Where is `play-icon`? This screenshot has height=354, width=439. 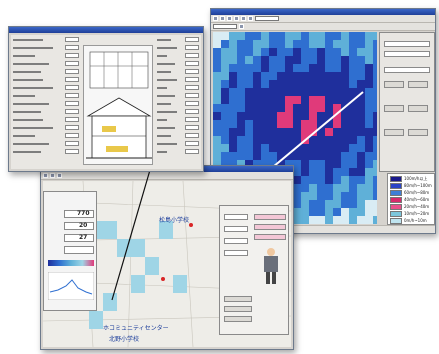
play-icon is located at coordinates (241, 26).